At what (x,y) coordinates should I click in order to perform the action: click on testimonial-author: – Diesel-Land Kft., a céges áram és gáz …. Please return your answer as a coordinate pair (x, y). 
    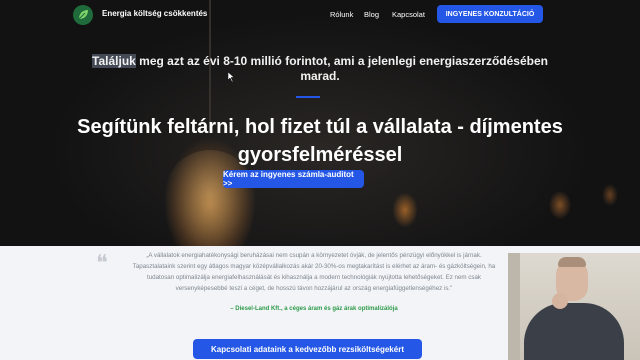
    Looking at the image, I should click on (314, 309).